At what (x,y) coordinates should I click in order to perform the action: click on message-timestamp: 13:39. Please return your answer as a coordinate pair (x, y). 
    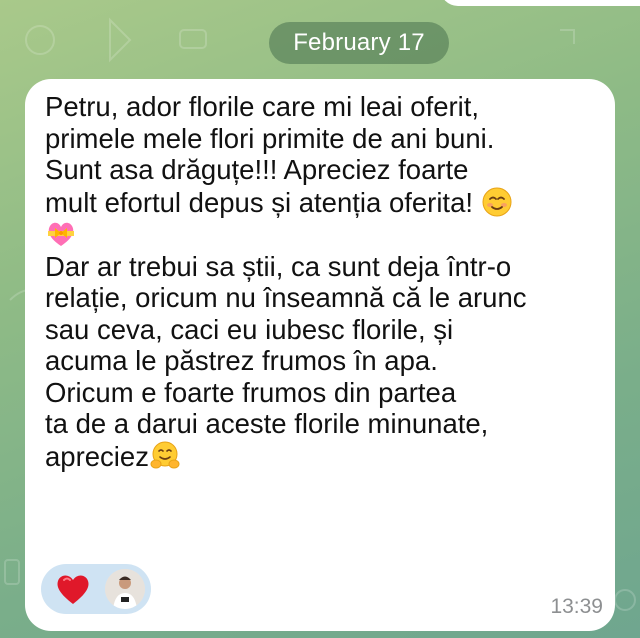
    Looking at the image, I should click on (576, 606).